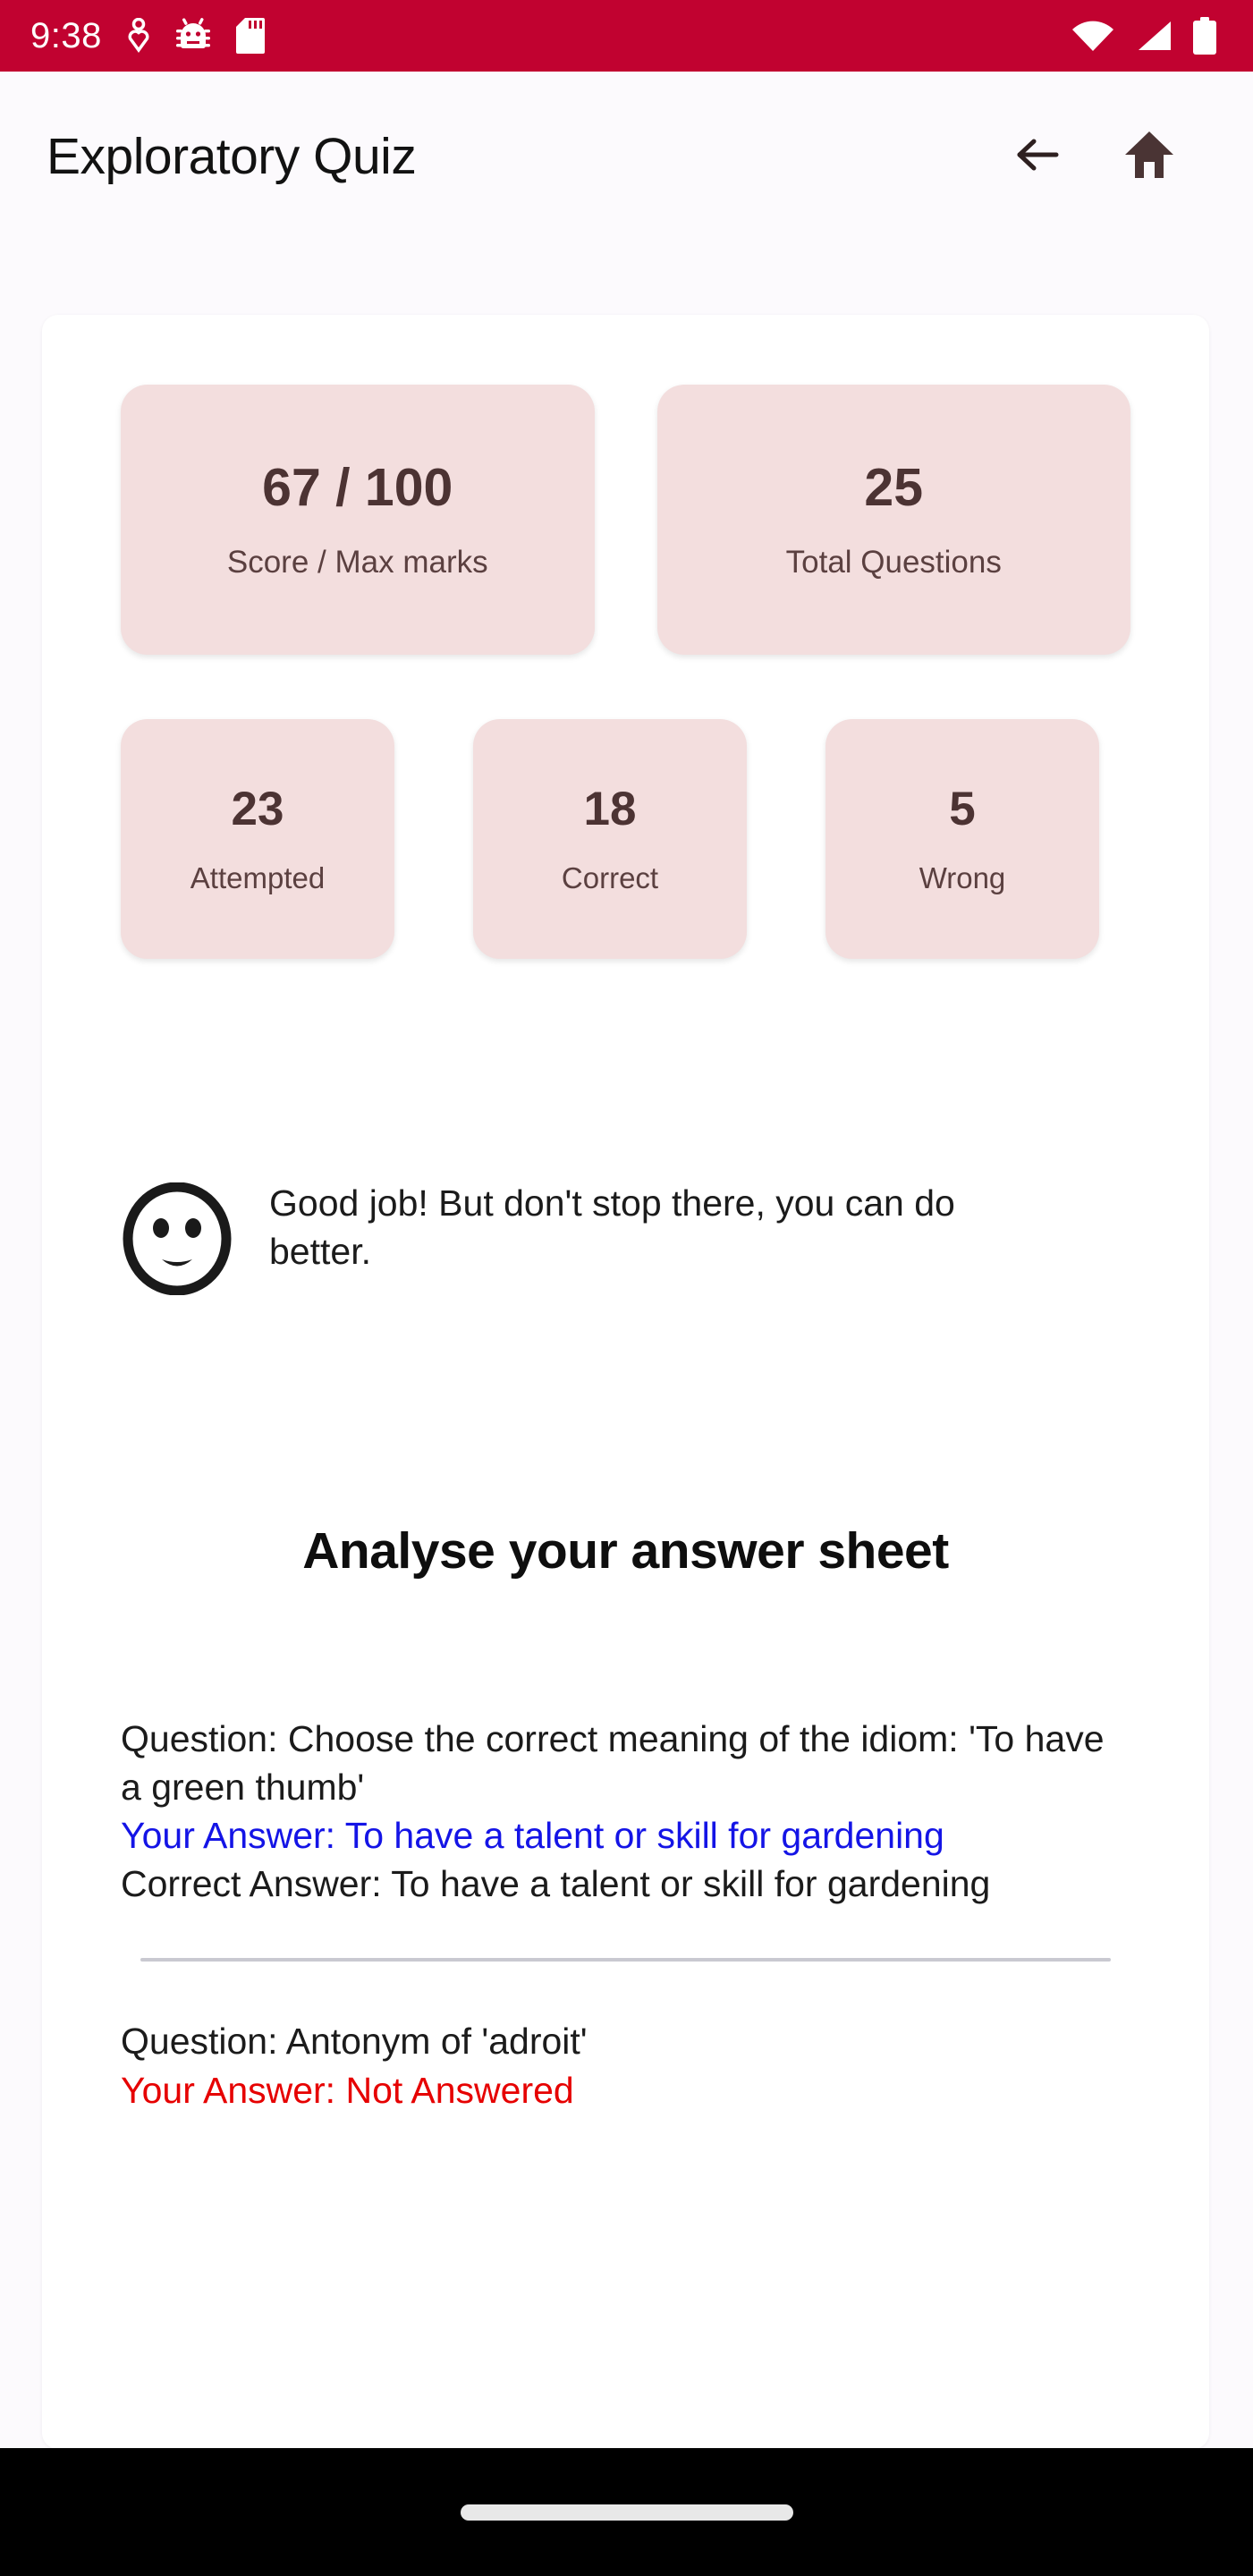 The image size is (1253, 2576). I want to click on neutral-face-icon, so click(177, 1241).